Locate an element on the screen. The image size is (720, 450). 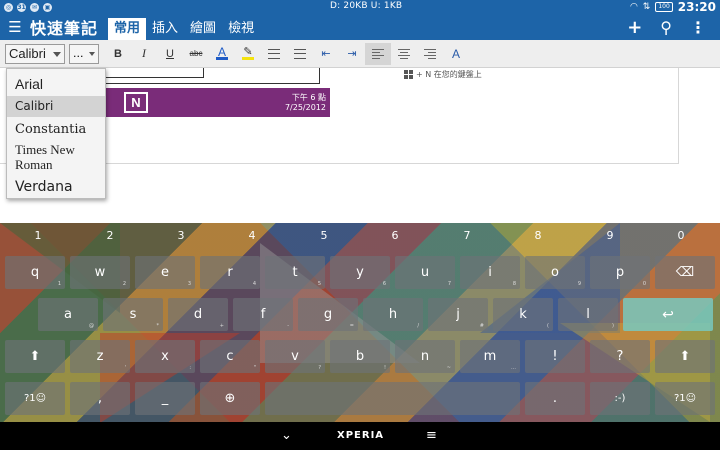
key-g: g = is located at coordinates (328, 314).